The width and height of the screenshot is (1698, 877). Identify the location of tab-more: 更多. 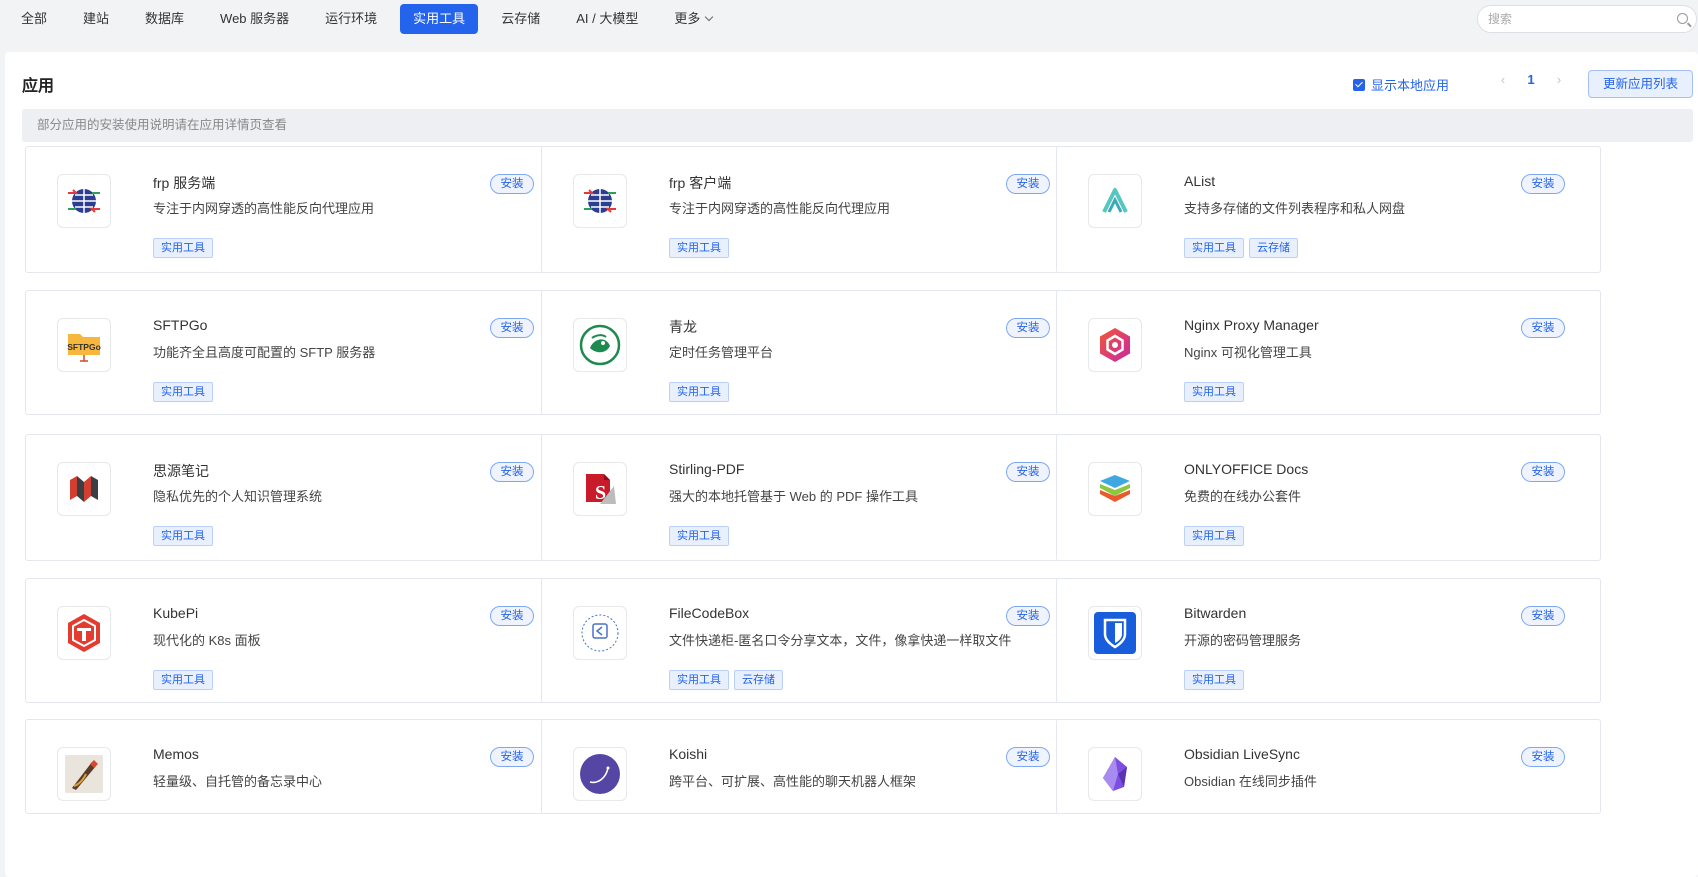
(693, 19).